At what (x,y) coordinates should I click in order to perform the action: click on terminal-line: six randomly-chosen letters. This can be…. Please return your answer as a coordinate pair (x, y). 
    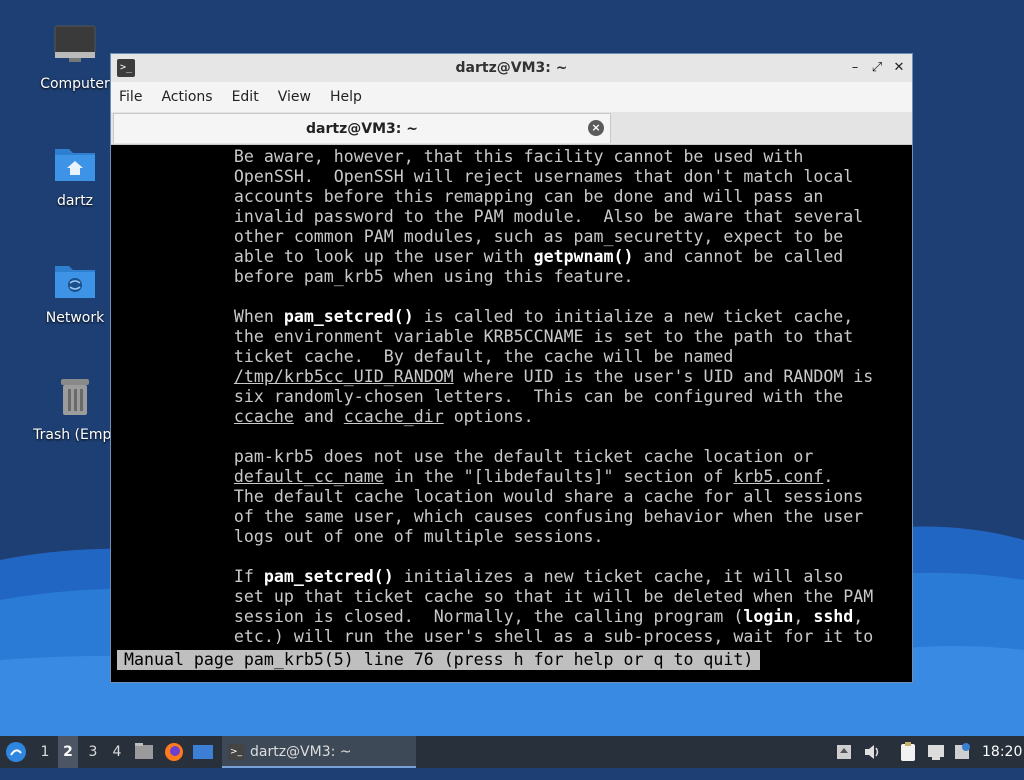
    Looking at the image, I should click on (479, 396).